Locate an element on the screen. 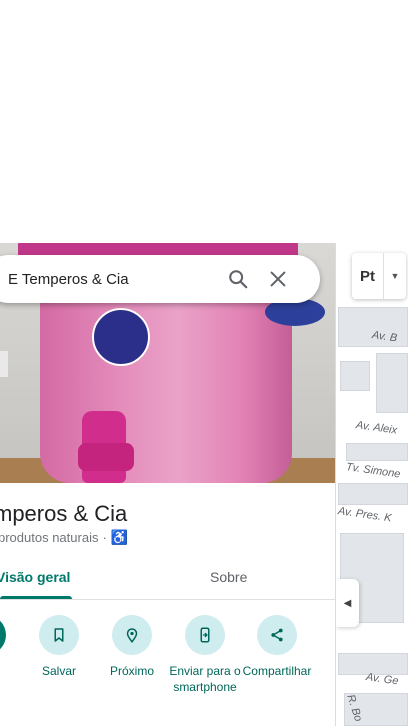 The width and height of the screenshot is (408, 726). action-label: Próximo is located at coordinates (131, 671).